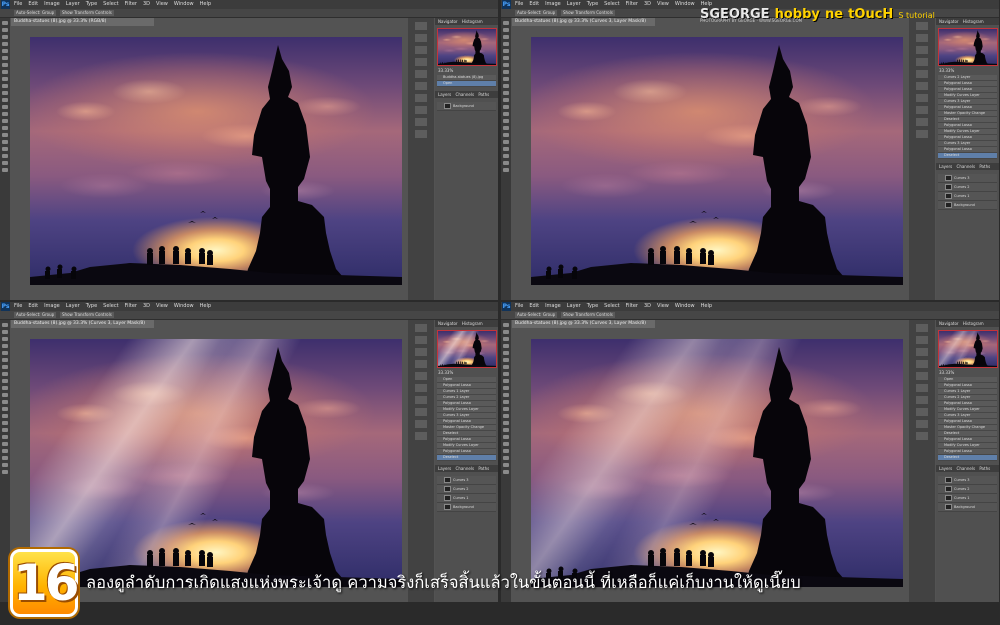 The image size is (1000, 625). What do you see at coordinates (717, 161) in the screenshot?
I see `document-canvas` at bounding box center [717, 161].